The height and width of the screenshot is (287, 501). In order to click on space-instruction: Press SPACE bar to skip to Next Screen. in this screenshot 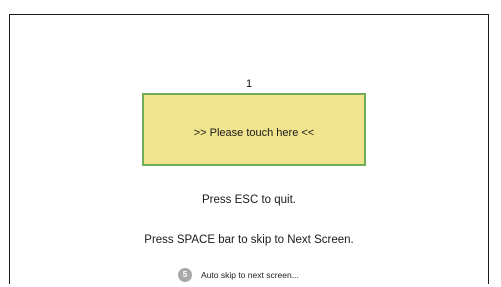, I will do `click(249, 240)`.